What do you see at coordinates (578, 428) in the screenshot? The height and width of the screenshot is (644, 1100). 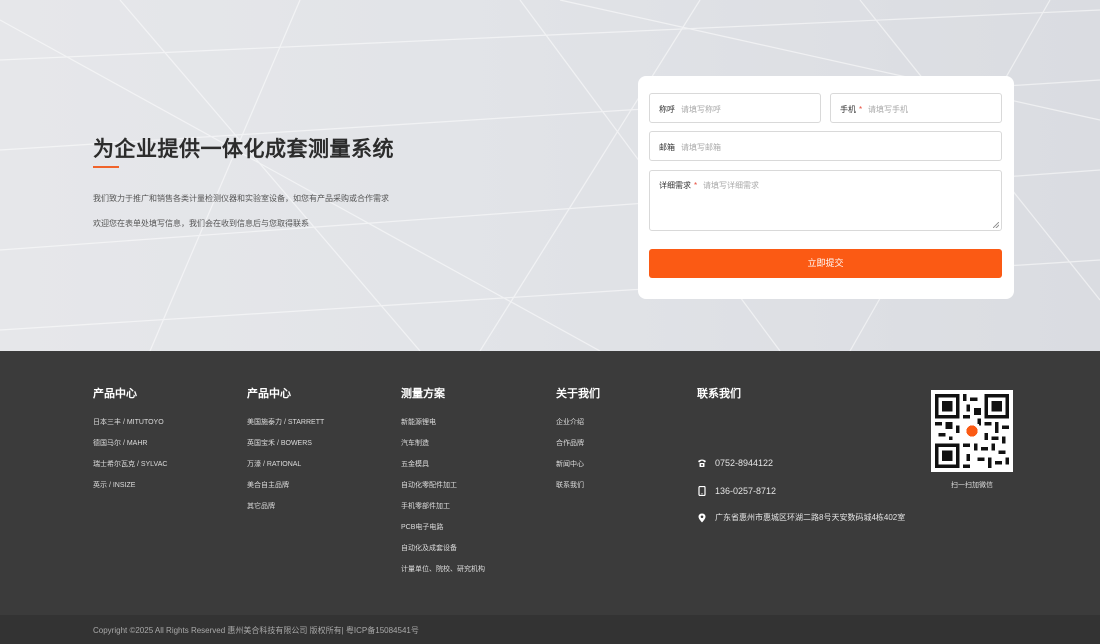 I see `footer-link: 企业介绍` at bounding box center [578, 428].